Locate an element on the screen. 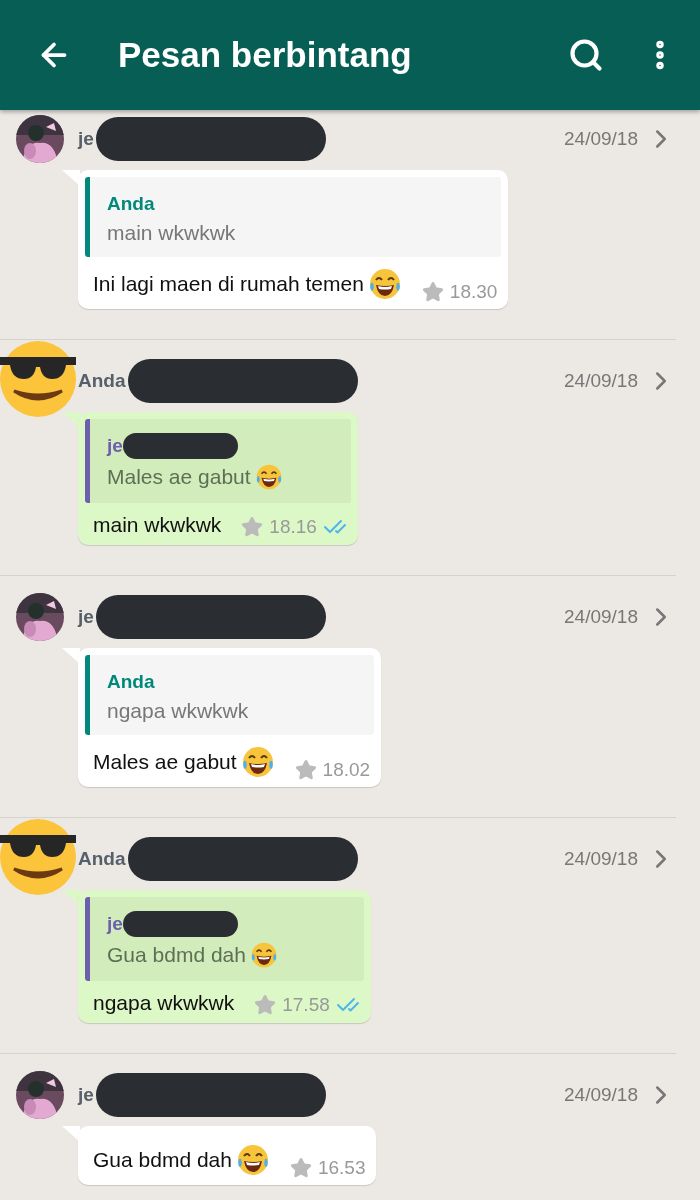 This screenshot has width=700, height=1200. search-button is located at coordinates (586, 55).